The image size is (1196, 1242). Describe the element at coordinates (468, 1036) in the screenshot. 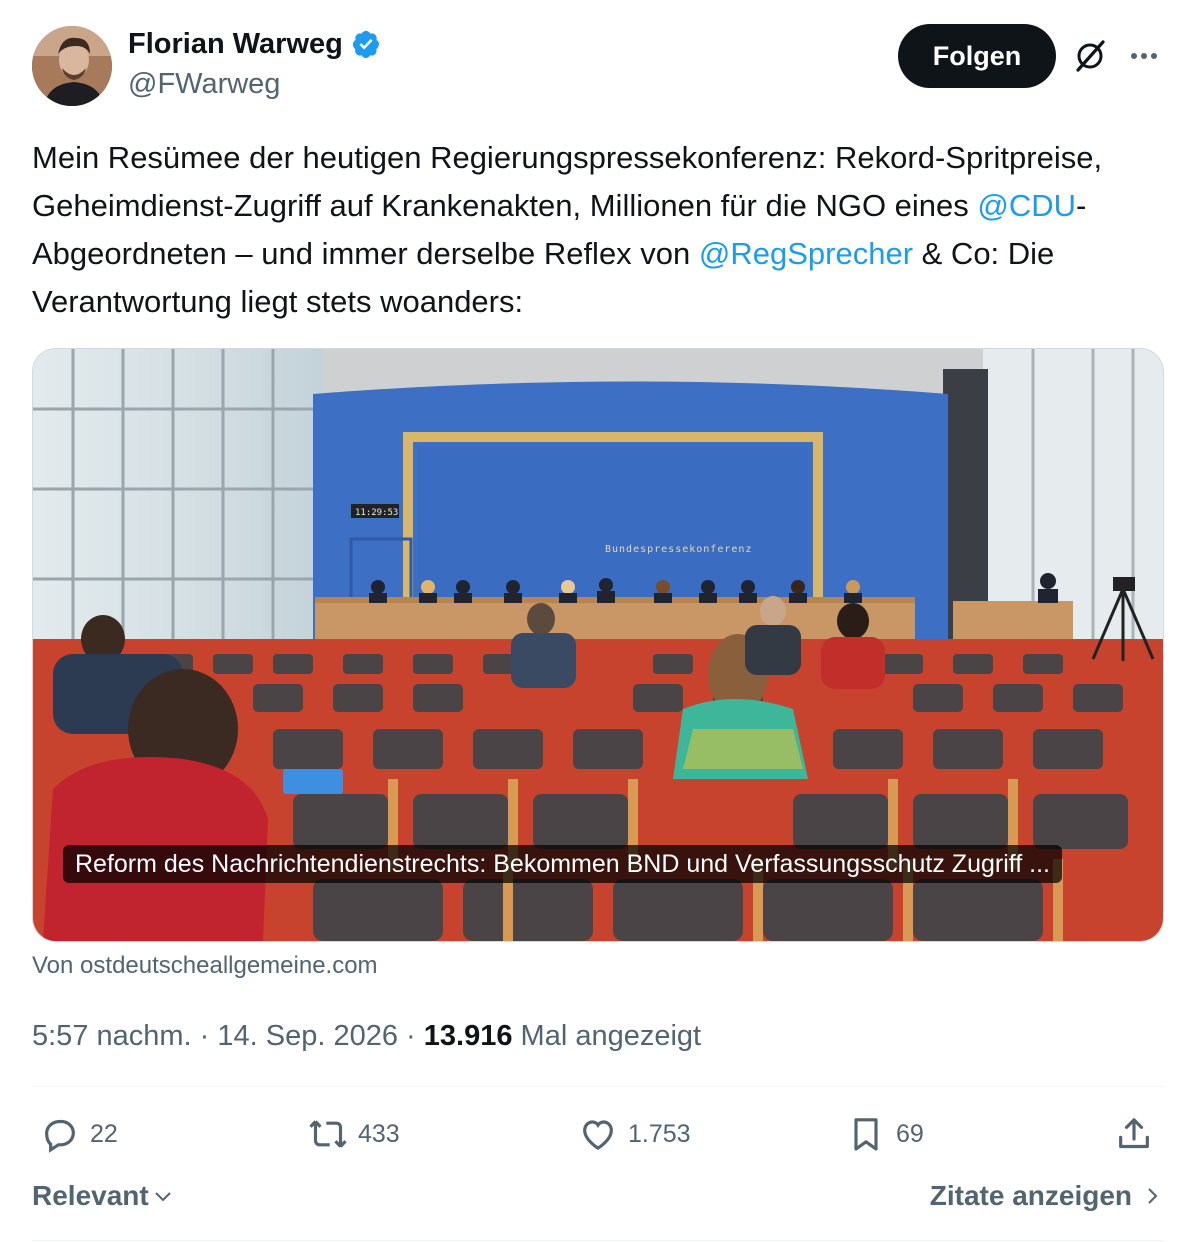

I see `views-count: 13.916` at that location.